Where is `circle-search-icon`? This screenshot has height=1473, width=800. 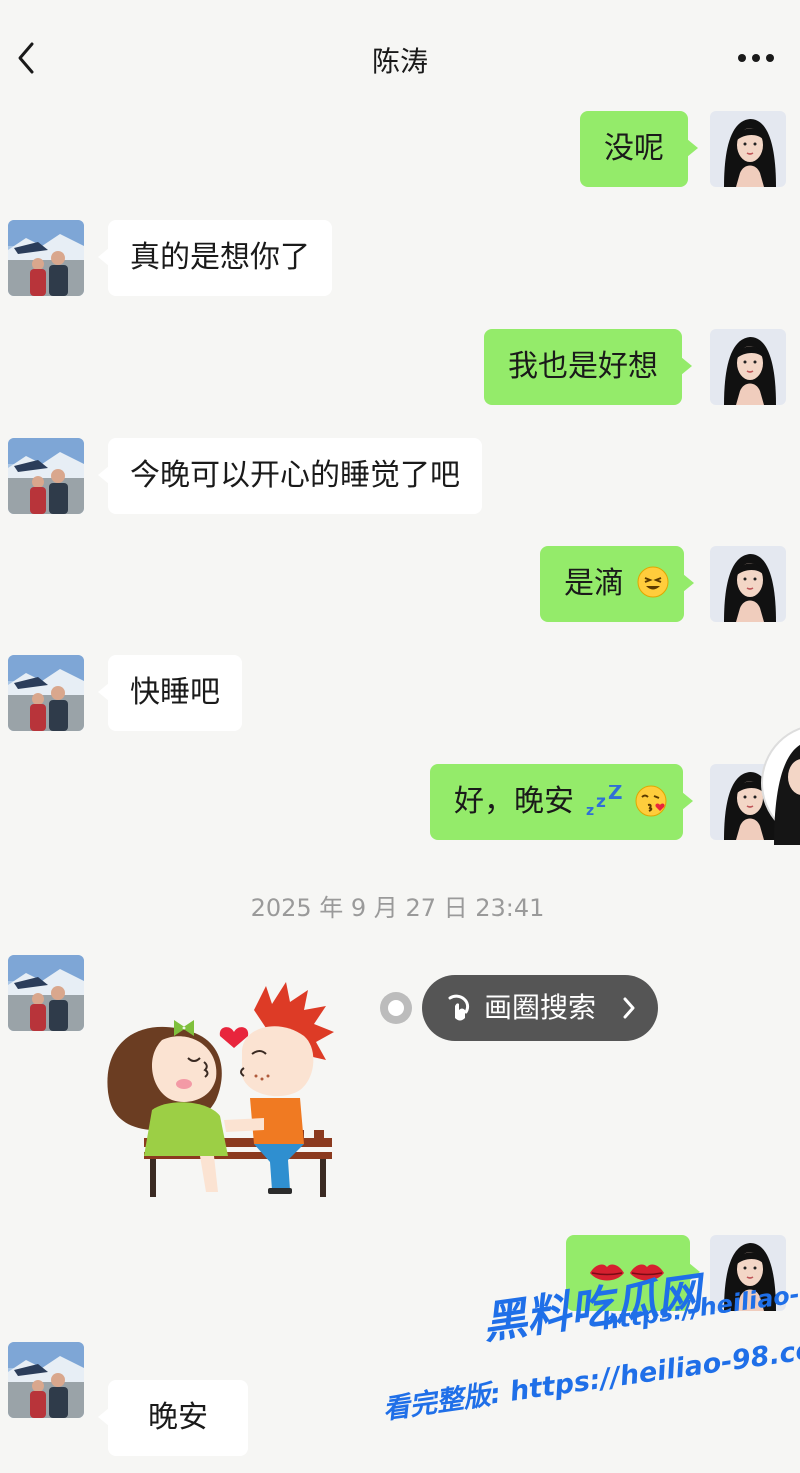 circle-search-icon is located at coordinates (458, 1007).